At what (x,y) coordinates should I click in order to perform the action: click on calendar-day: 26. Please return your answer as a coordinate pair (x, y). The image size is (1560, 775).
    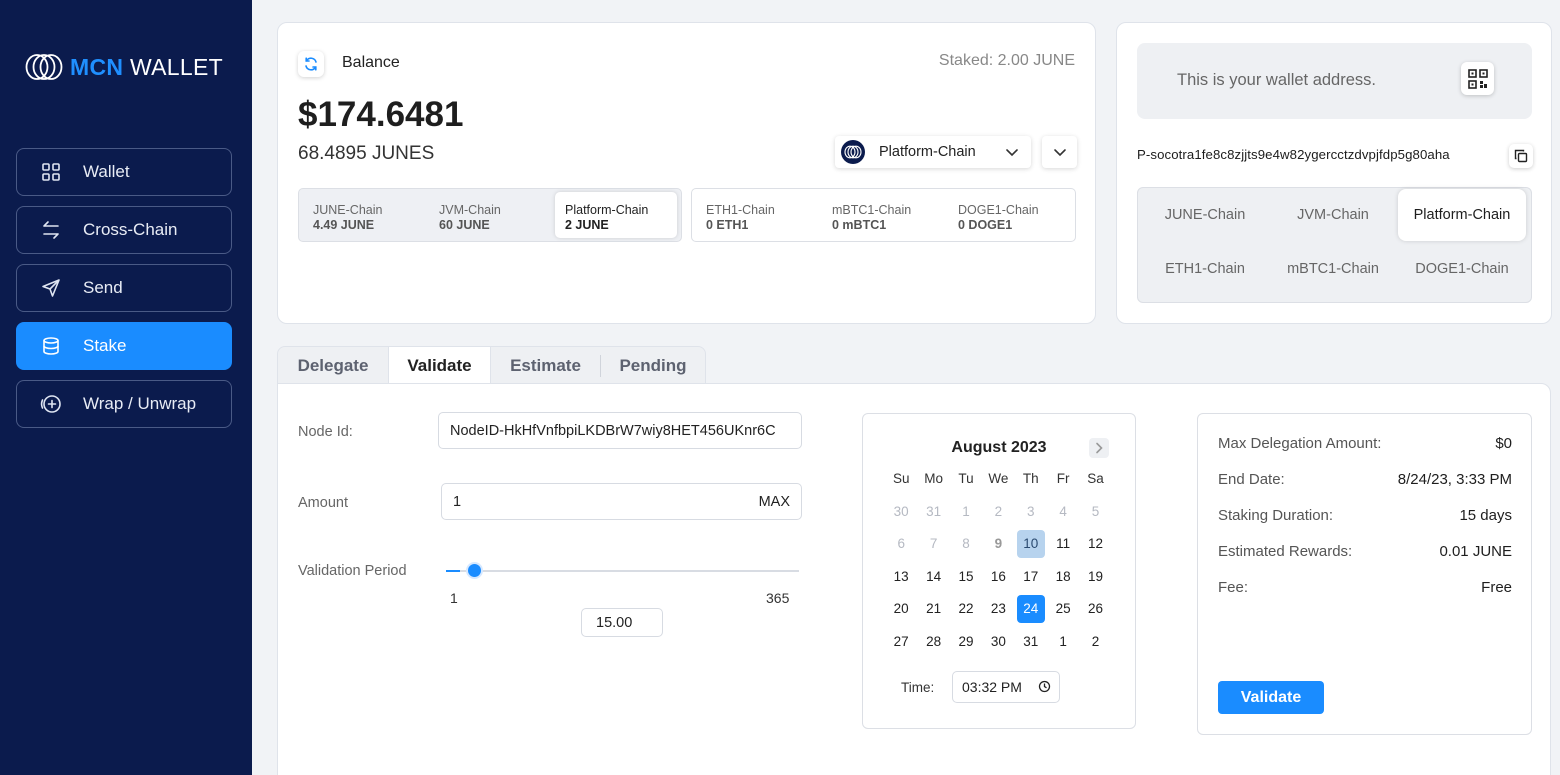
    Looking at the image, I should click on (1095, 609).